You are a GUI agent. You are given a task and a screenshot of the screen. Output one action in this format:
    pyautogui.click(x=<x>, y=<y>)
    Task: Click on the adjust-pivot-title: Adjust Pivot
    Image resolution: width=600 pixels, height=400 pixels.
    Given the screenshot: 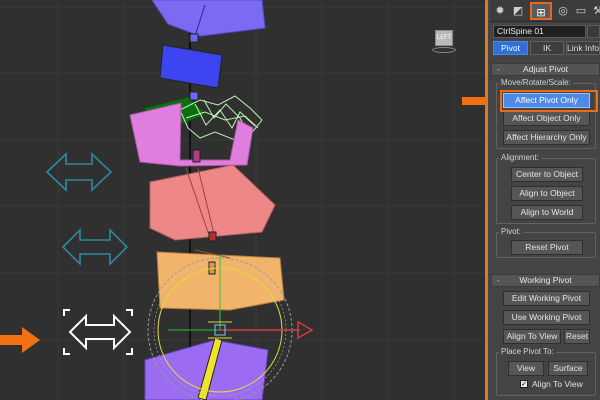 What is the action you would take?
    pyautogui.click(x=545, y=69)
    